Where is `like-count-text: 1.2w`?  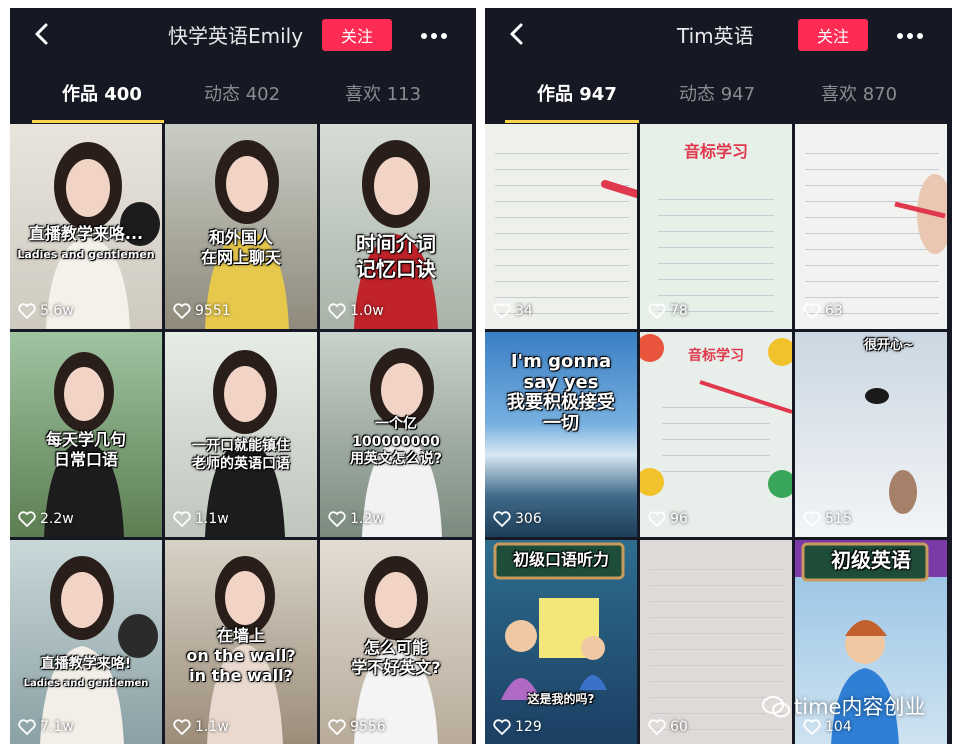
like-count-text: 1.2w is located at coordinates (367, 519).